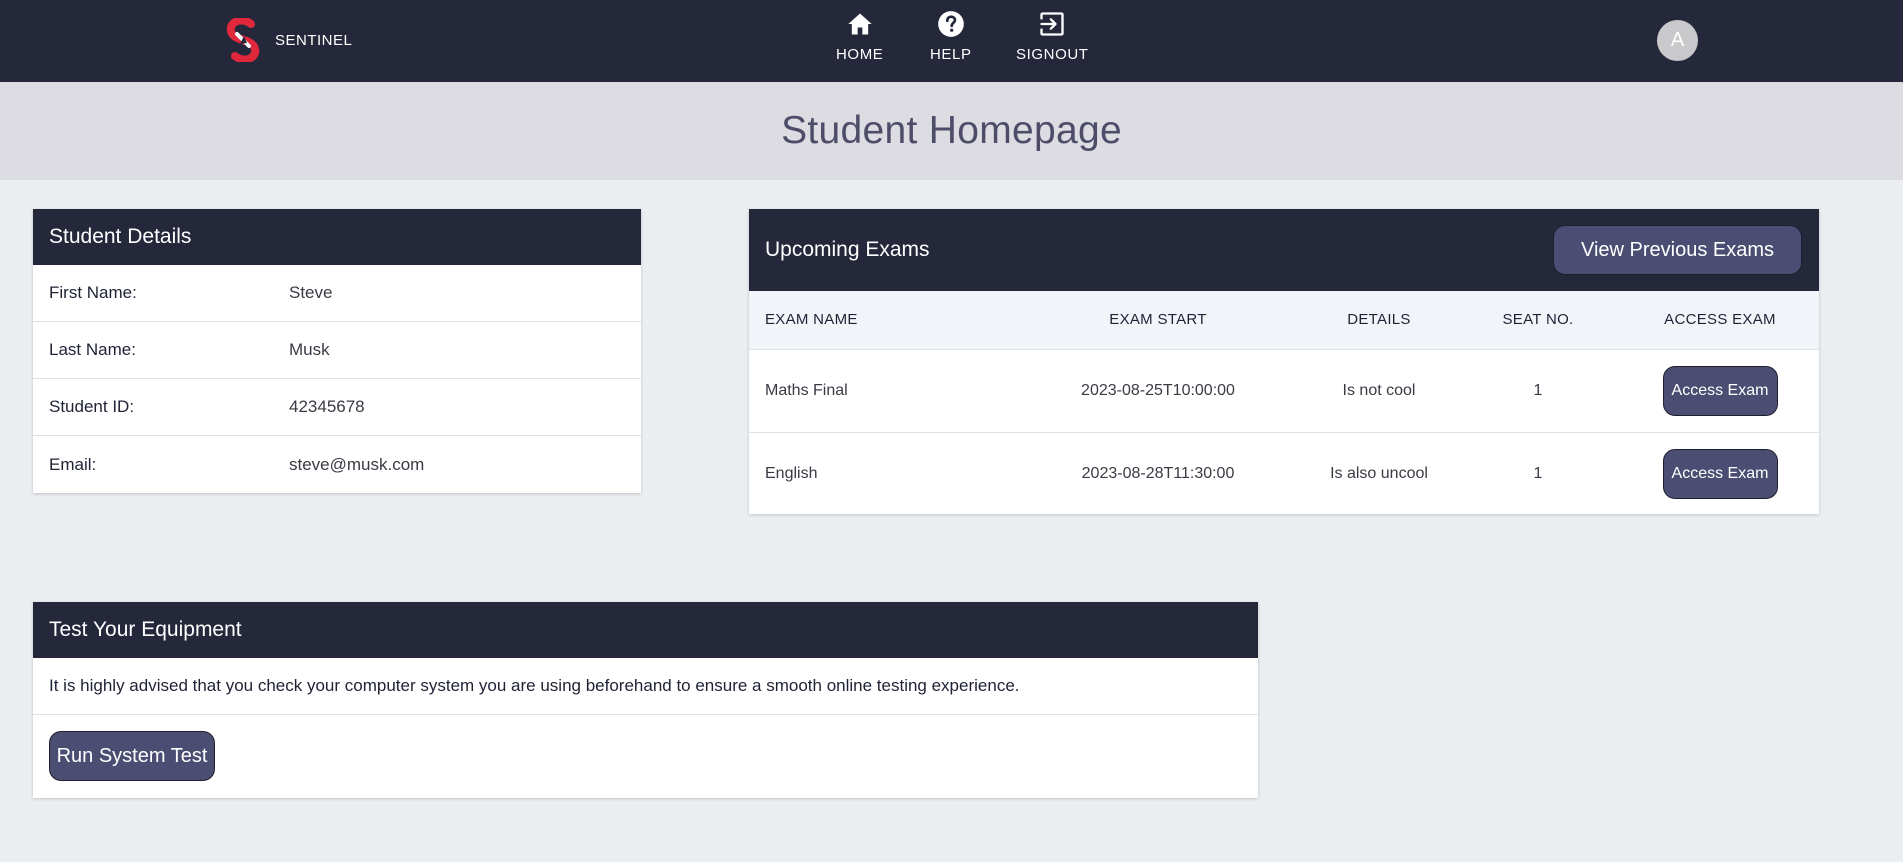 Image resolution: width=1903 pixels, height=862 pixels. Describe the element at coordinates (314, 40) in the screenshot. I see `brand-name: SENTINEL` at that location.